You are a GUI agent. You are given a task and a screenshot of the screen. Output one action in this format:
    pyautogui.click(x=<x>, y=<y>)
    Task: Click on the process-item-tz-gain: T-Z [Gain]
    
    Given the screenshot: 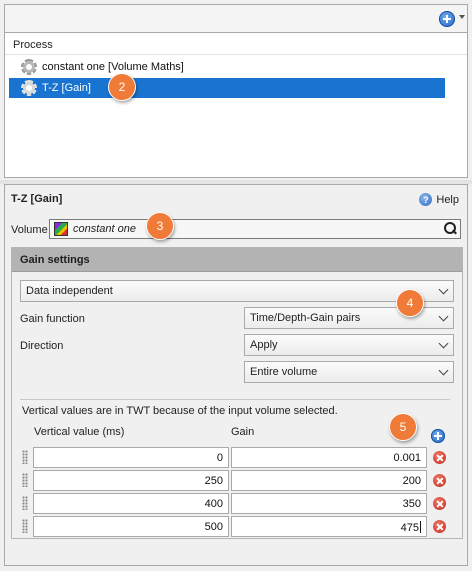 What is the action you would take?
    pyautogui.click(x=227, y=88)
    